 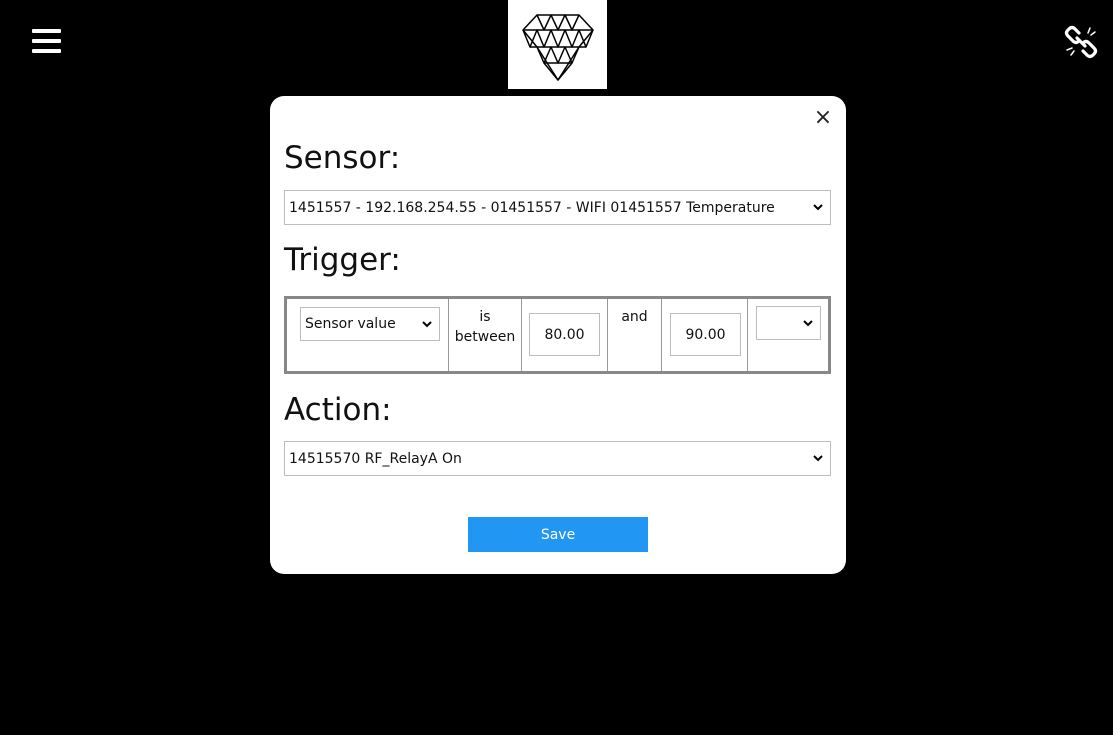 I want to click on action-select-value: 14515570 RF_RelayA On, so click(x=375, y=458).